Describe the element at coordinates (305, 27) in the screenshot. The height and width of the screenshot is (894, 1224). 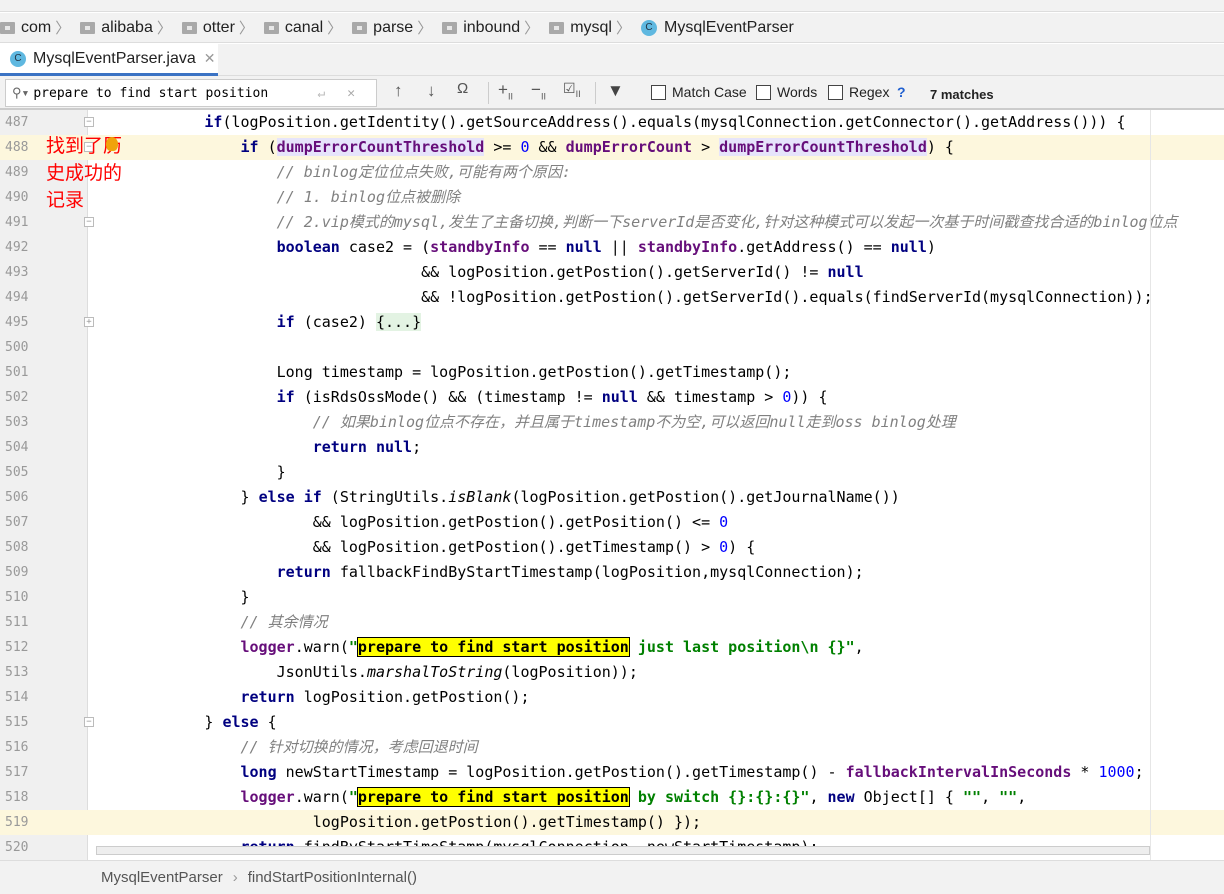
I see `breadcrumb-item: canal 〉` at that location.